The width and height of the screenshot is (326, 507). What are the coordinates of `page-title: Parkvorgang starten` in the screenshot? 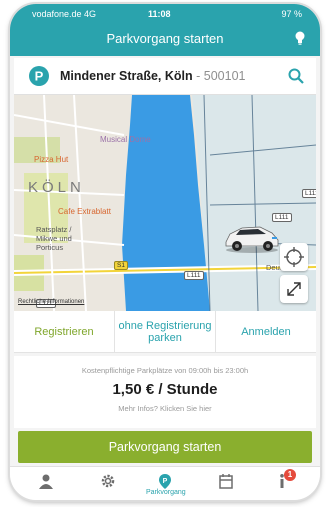 It's located at (165, 38).